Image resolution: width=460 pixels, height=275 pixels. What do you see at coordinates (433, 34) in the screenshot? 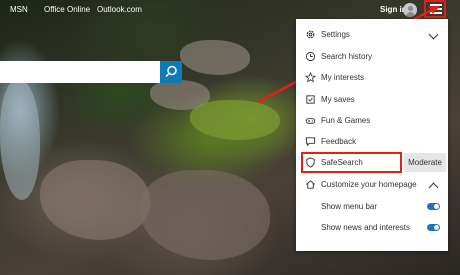
I see `chevron-down-icon` at bounding box center [433, 34].